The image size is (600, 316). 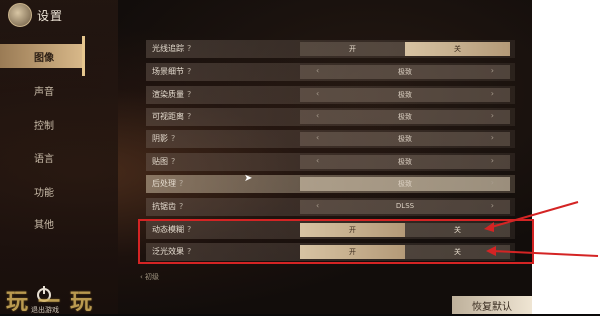 I want to click on sidebar-item-graphics: 图像, so click(x=42, y=56).